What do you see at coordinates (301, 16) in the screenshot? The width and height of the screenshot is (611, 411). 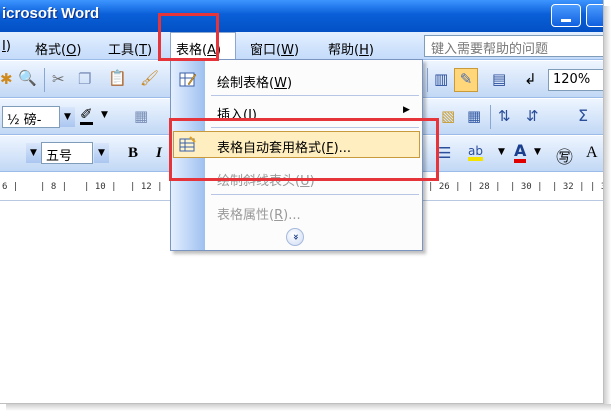 I see `title-bar: icrosoft Word` at bounding box center [301, 16].